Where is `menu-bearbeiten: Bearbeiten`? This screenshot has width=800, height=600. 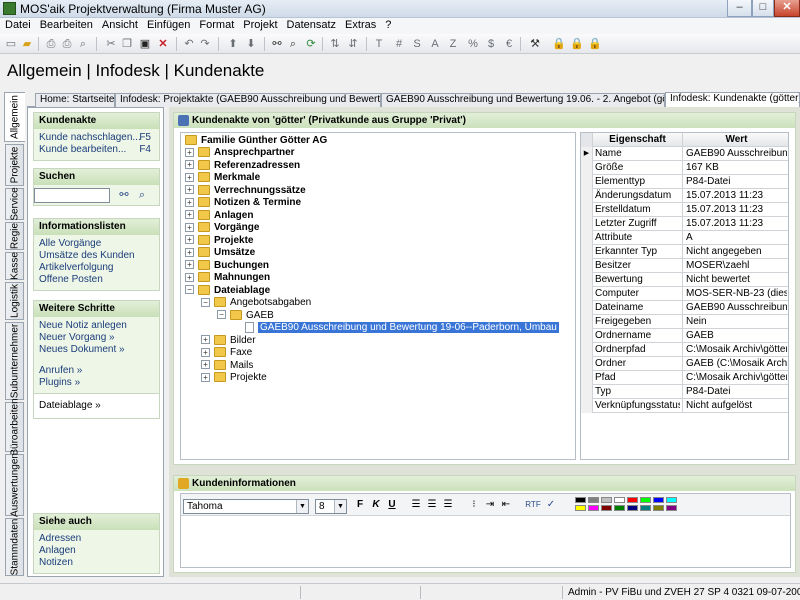 menu-bearbeiten: Bearbeiten is located at coordinates (66, 24).